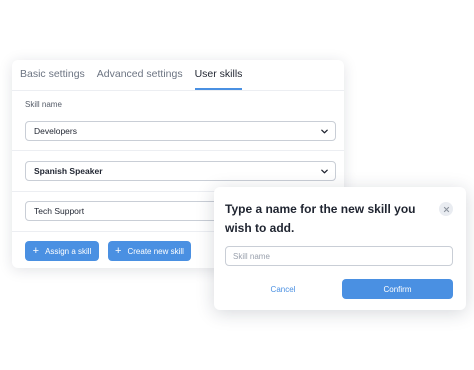 This screenshot has width=474, height=370. What do you see at coordinates (397, 289) in the screenshot?
I see `confirm-button: Confirm` at bounding box center [397, 289].